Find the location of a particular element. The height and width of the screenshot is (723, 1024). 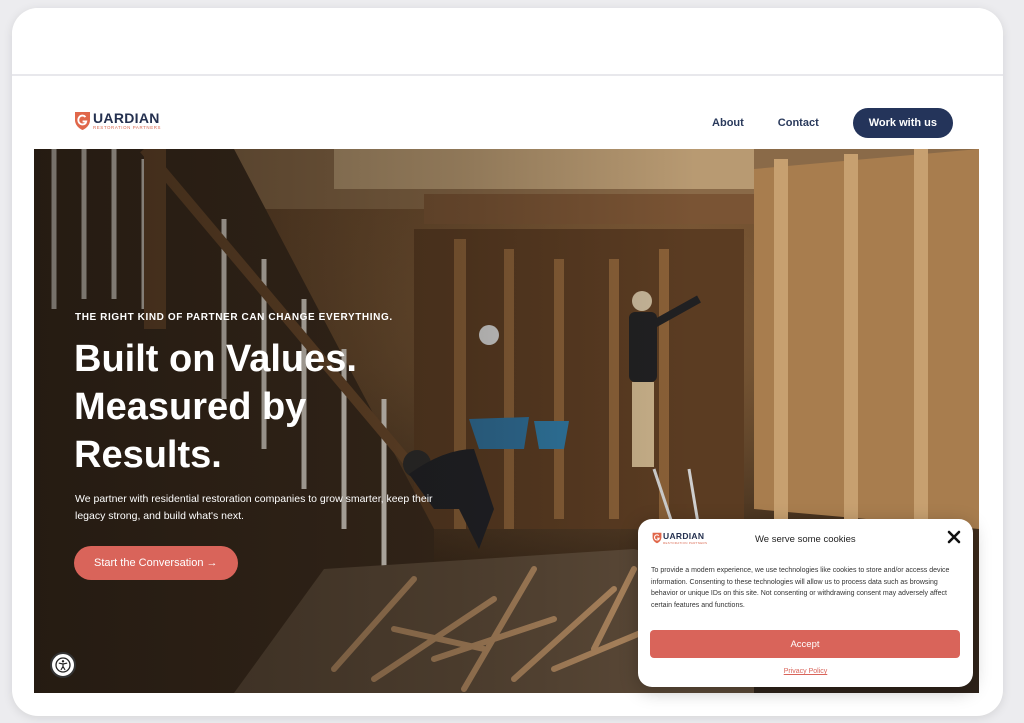

hero-headline: Built on Values. Measured by Results. is located at coordinates (284, 407).